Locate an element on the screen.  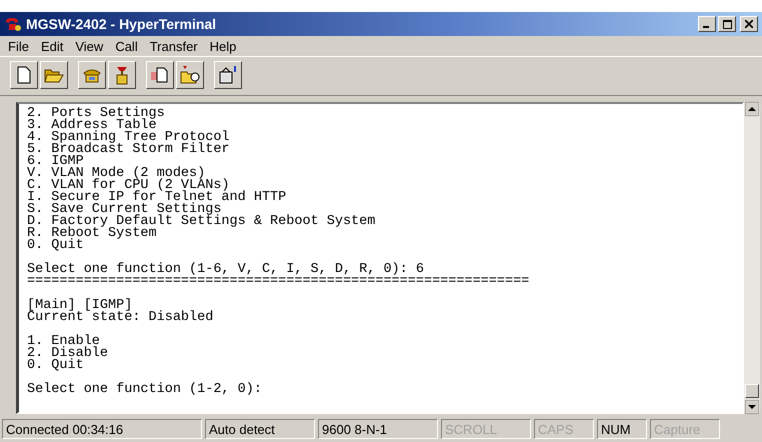
document-icon is located at coordinates (24, 75).